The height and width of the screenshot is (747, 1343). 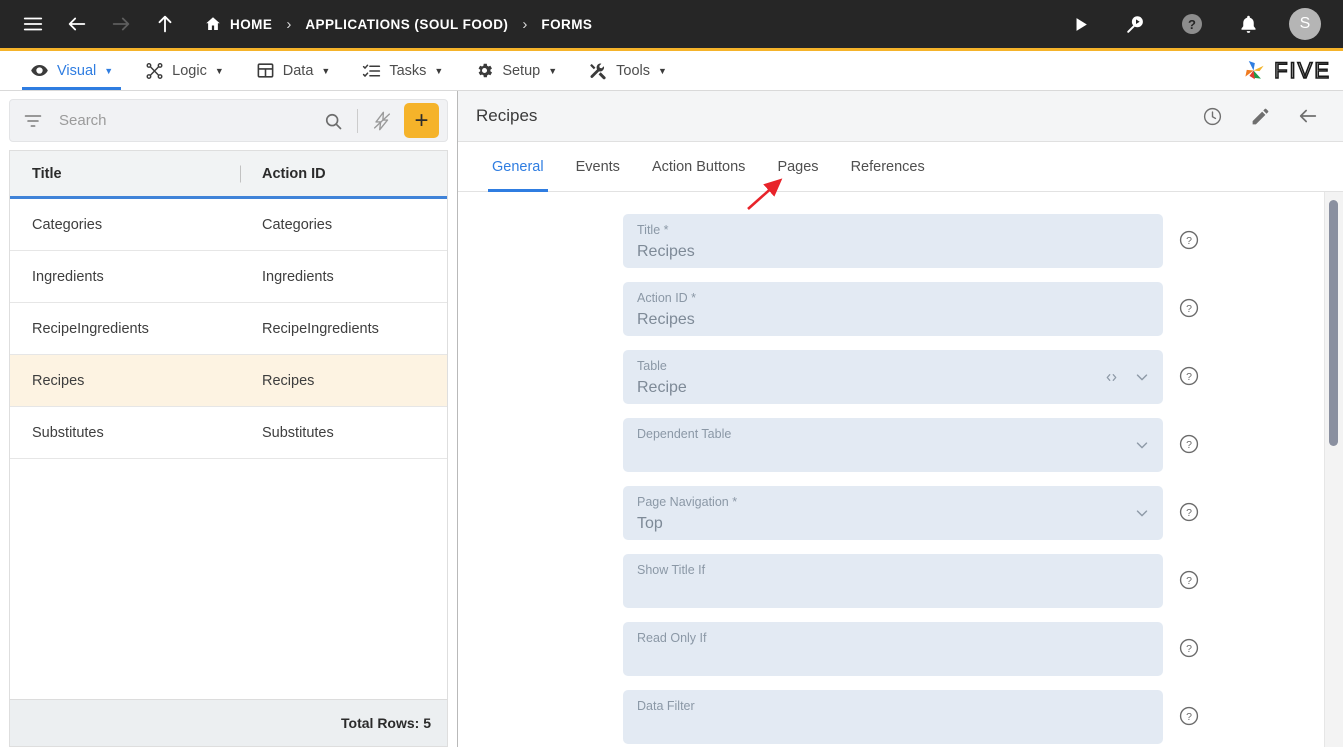 What do you see at coordinates (1080, 24) in the screenshot?
I see `play-icon` at bounding box center [1080, 24].